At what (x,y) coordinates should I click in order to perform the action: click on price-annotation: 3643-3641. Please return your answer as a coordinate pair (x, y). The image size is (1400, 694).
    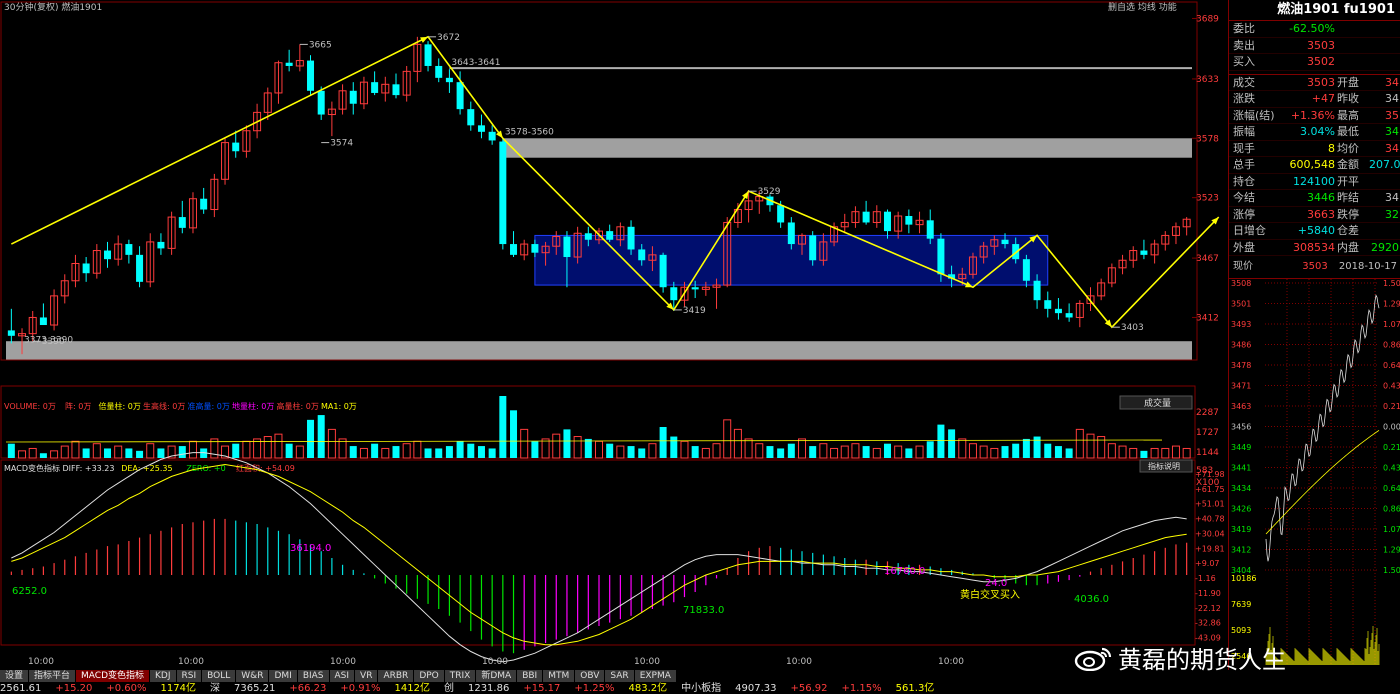
    Looking at the image, I should click on (475, 63).